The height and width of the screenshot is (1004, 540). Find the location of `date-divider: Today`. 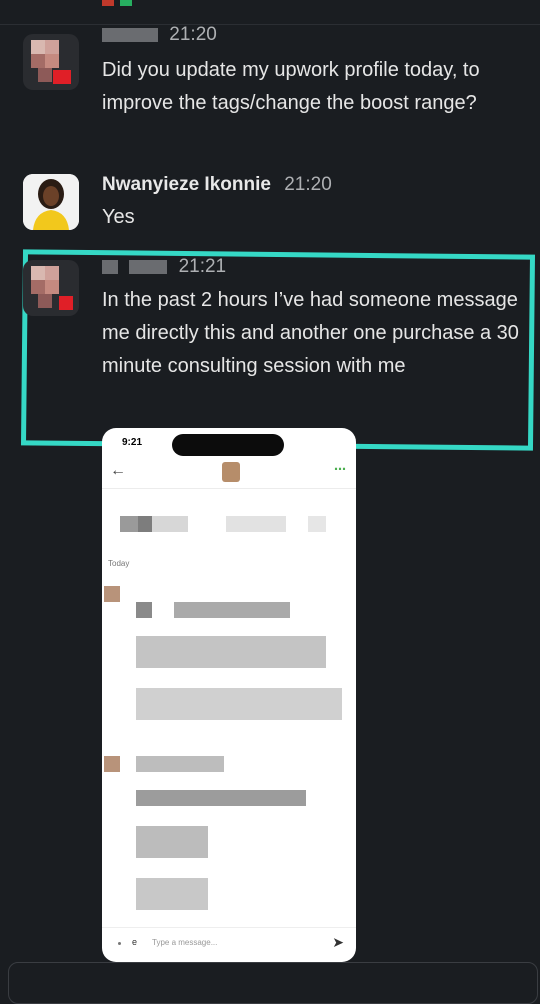

date-divider: Today is located at coordinates (119, 563).